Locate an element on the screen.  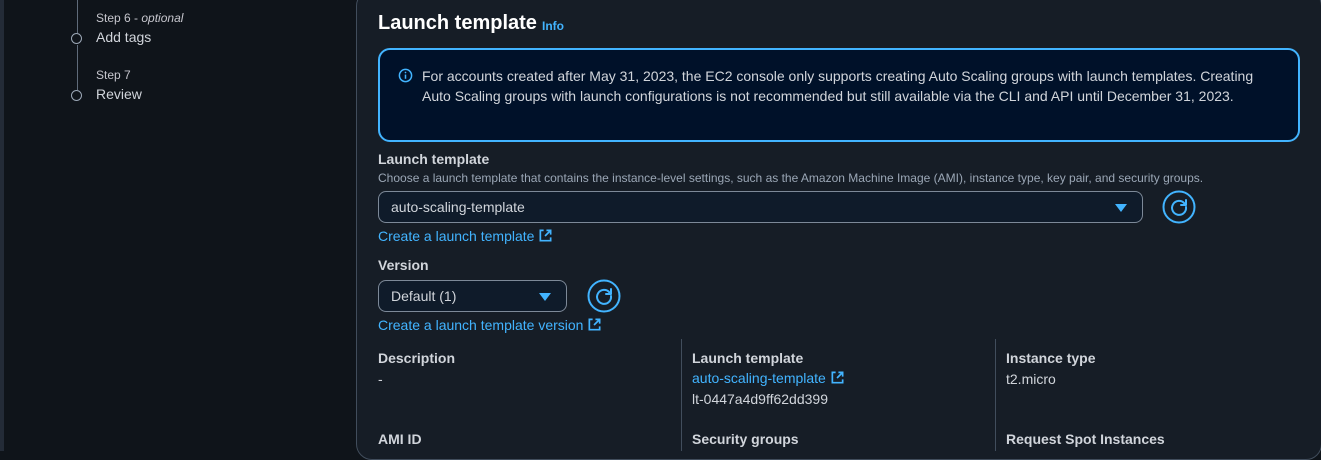
ami-id-label: AMI ID is located at coordinates (400, 439).